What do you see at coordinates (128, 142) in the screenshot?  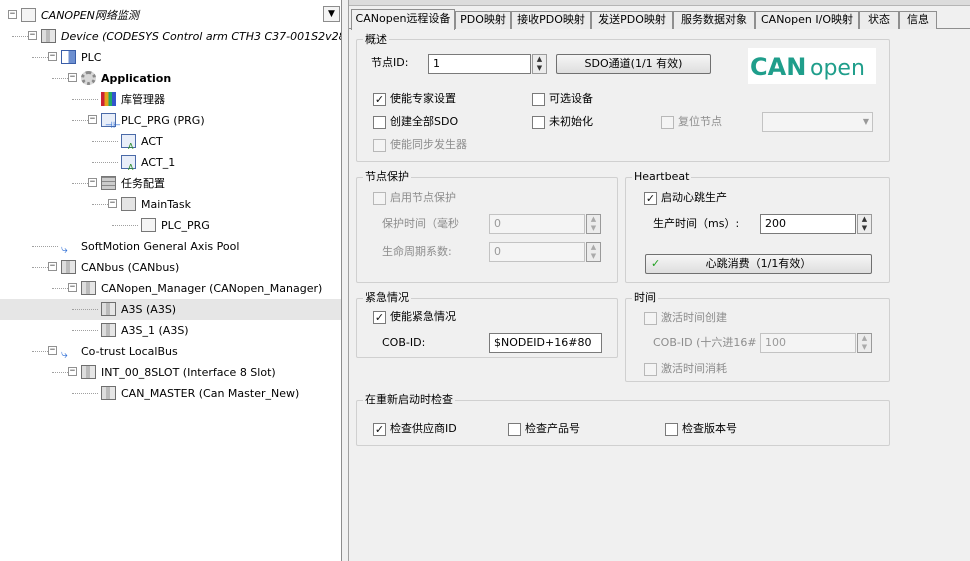 I see `action-icon: A` at bounding box center [128, 142].